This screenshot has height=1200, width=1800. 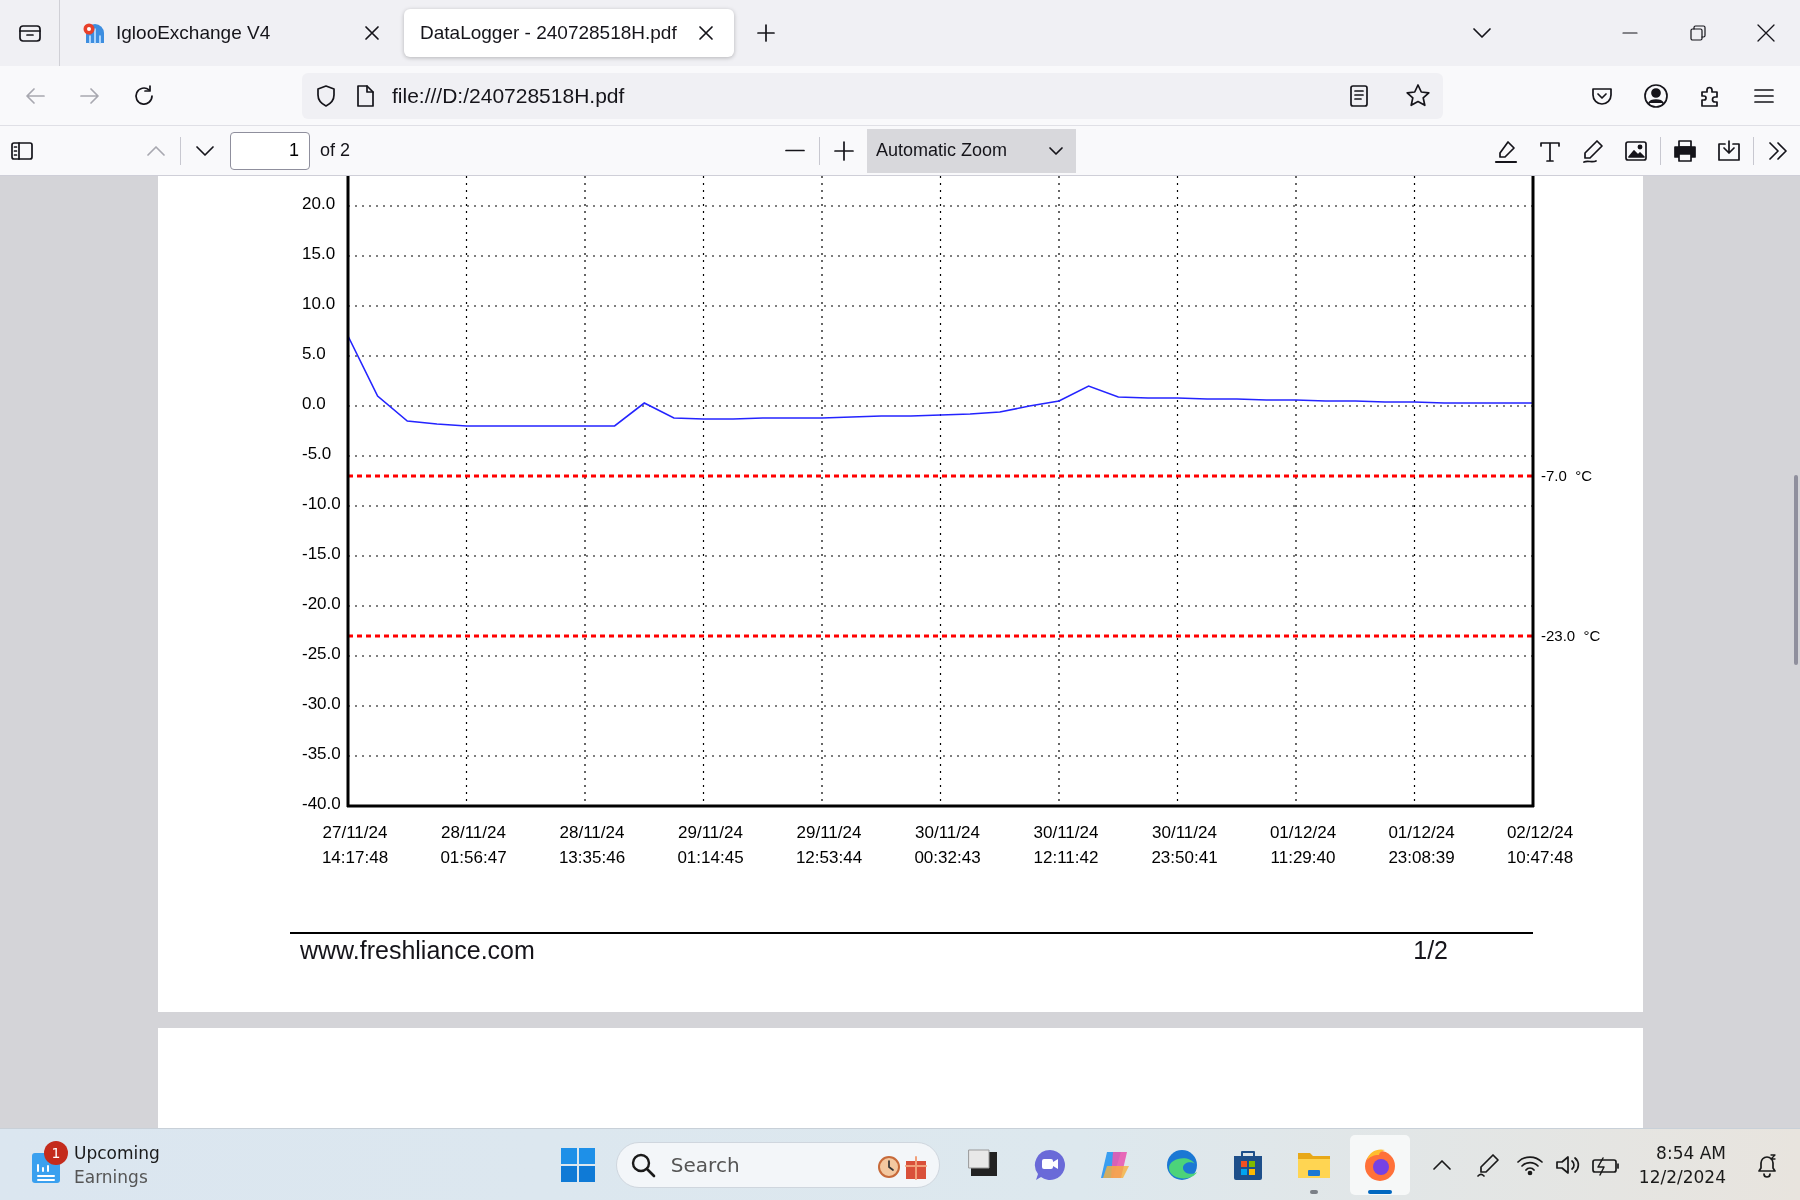 I want to click on widgets-button: 1 Upcoming Earnings, so click(x=95, y=1164).